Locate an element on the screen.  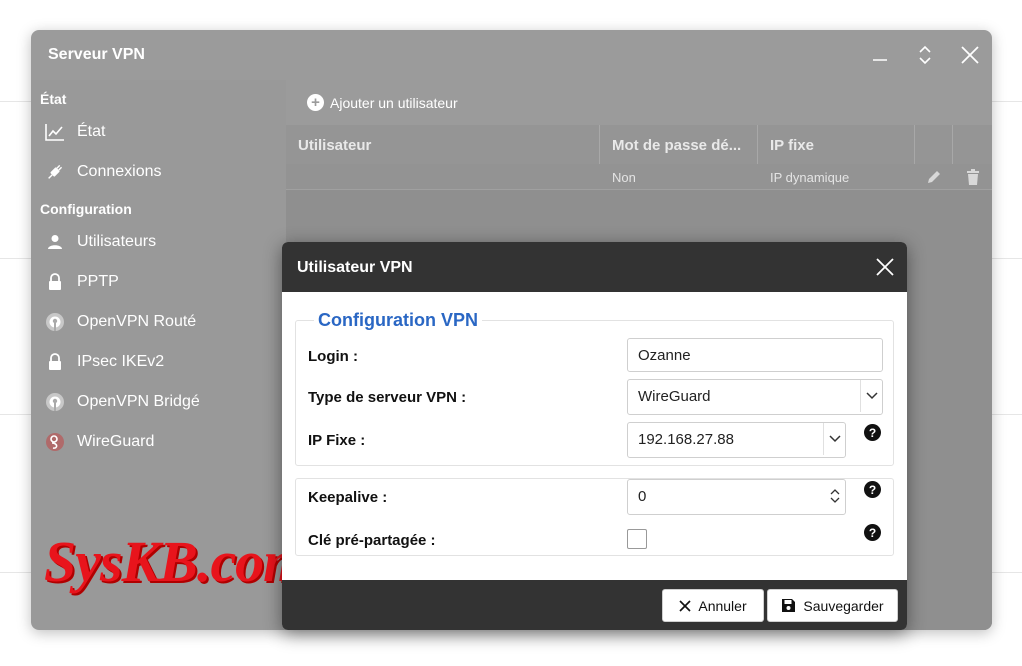
table-header: Utilisateur Mot de passe dé... IP fixe is located at coordinates (639, 144).